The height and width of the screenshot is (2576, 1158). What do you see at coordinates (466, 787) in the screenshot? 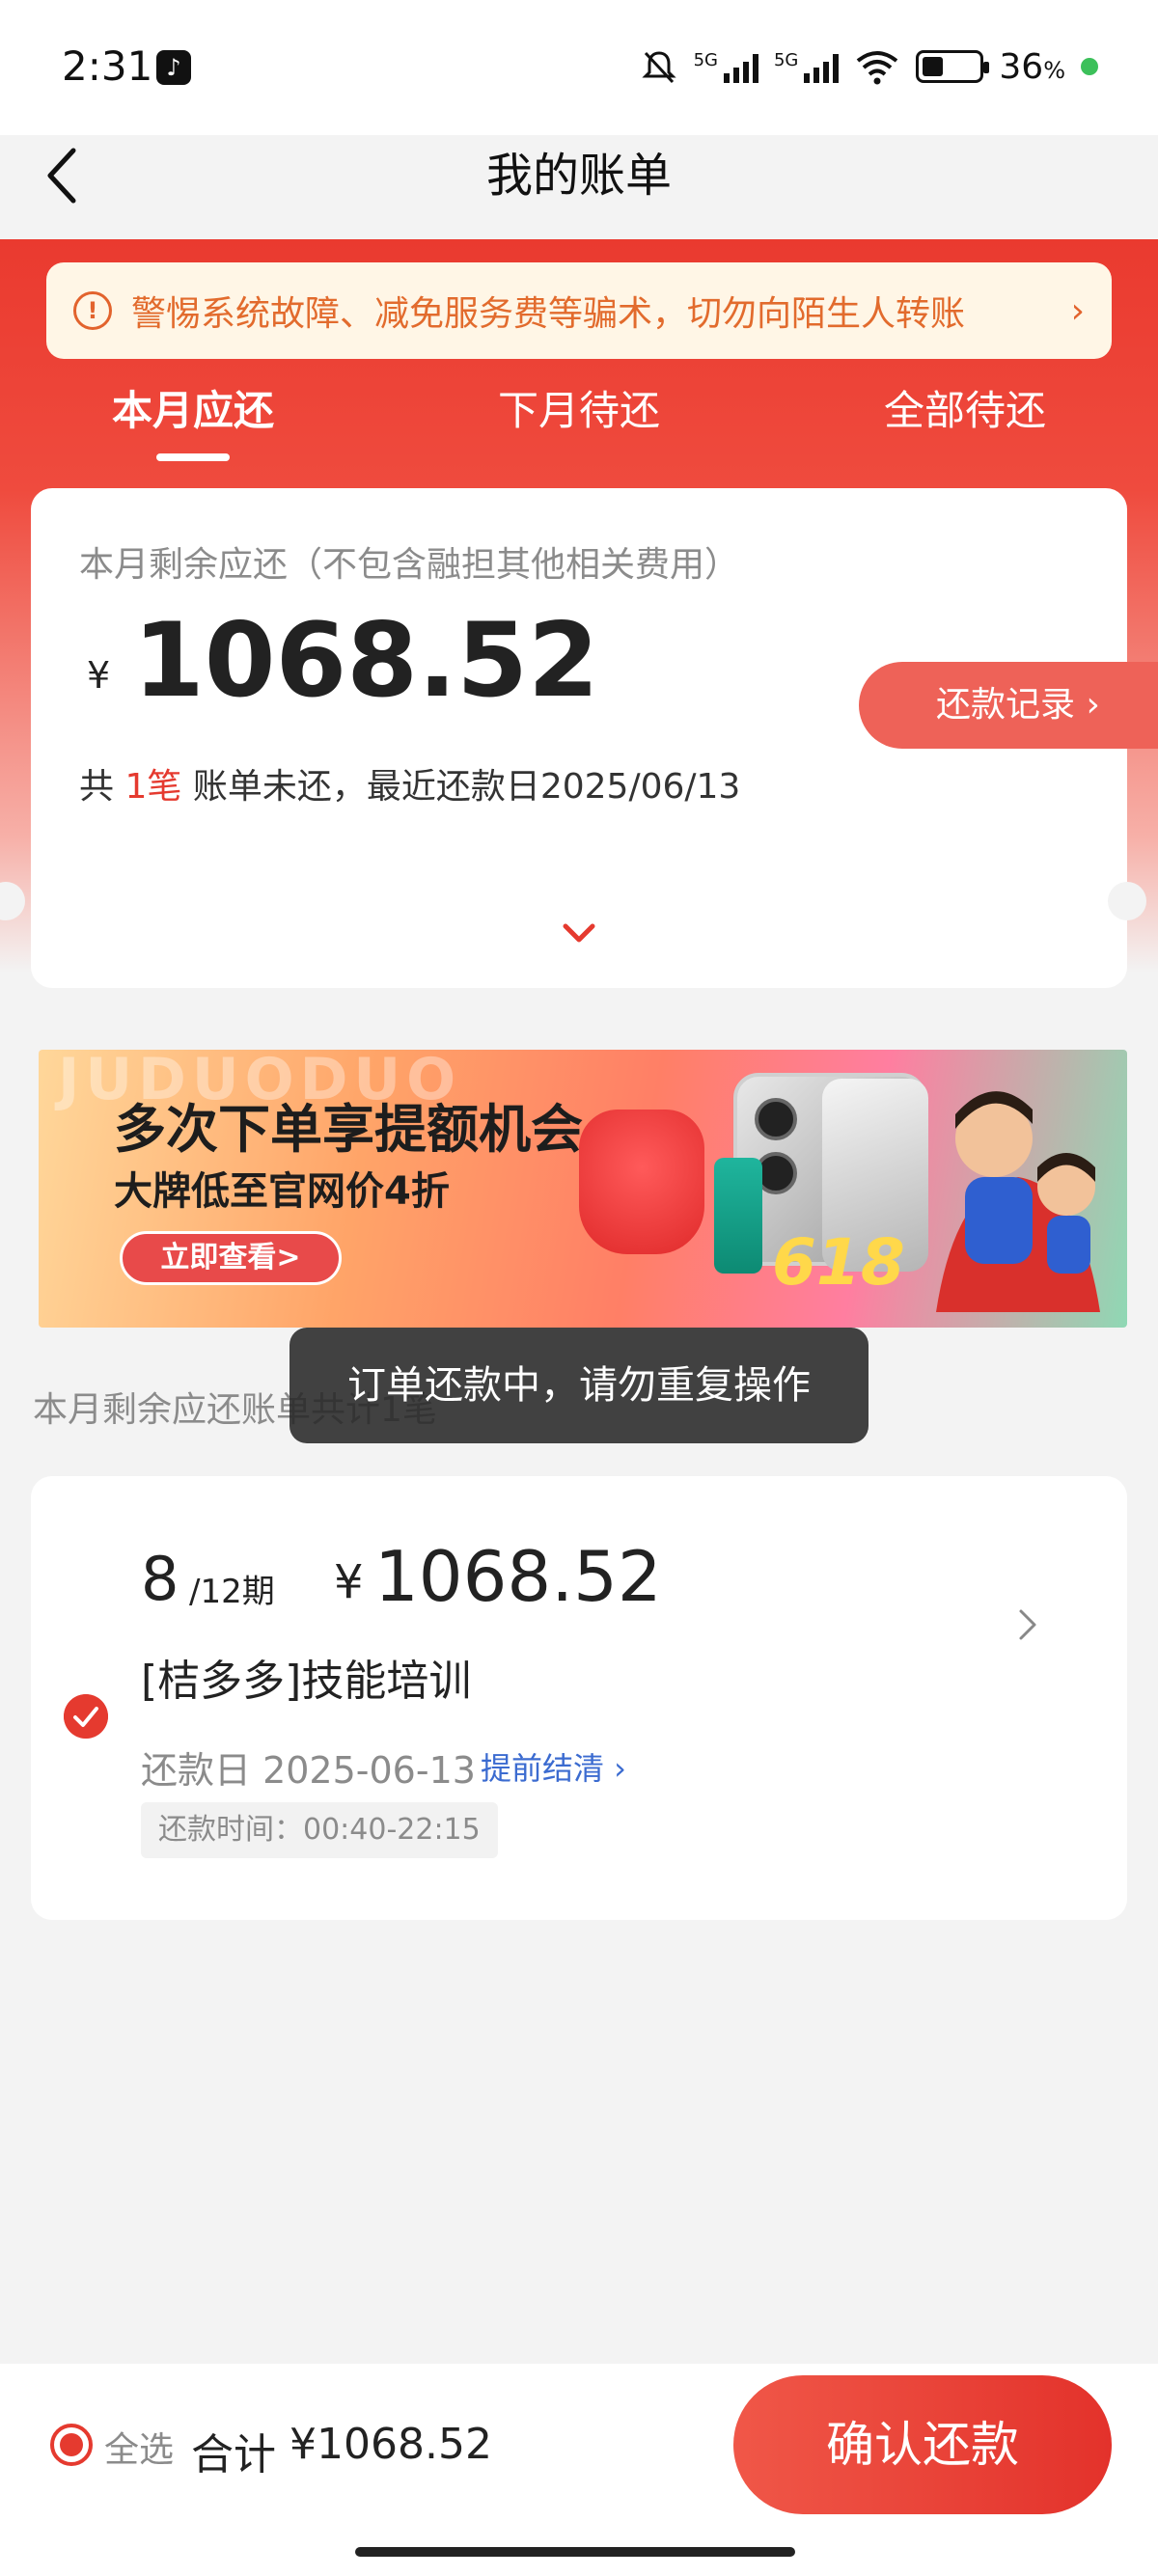
I see `summary-suffix: 账单未还，最近还款日2025/06/13` at bounding box center [466, 787].